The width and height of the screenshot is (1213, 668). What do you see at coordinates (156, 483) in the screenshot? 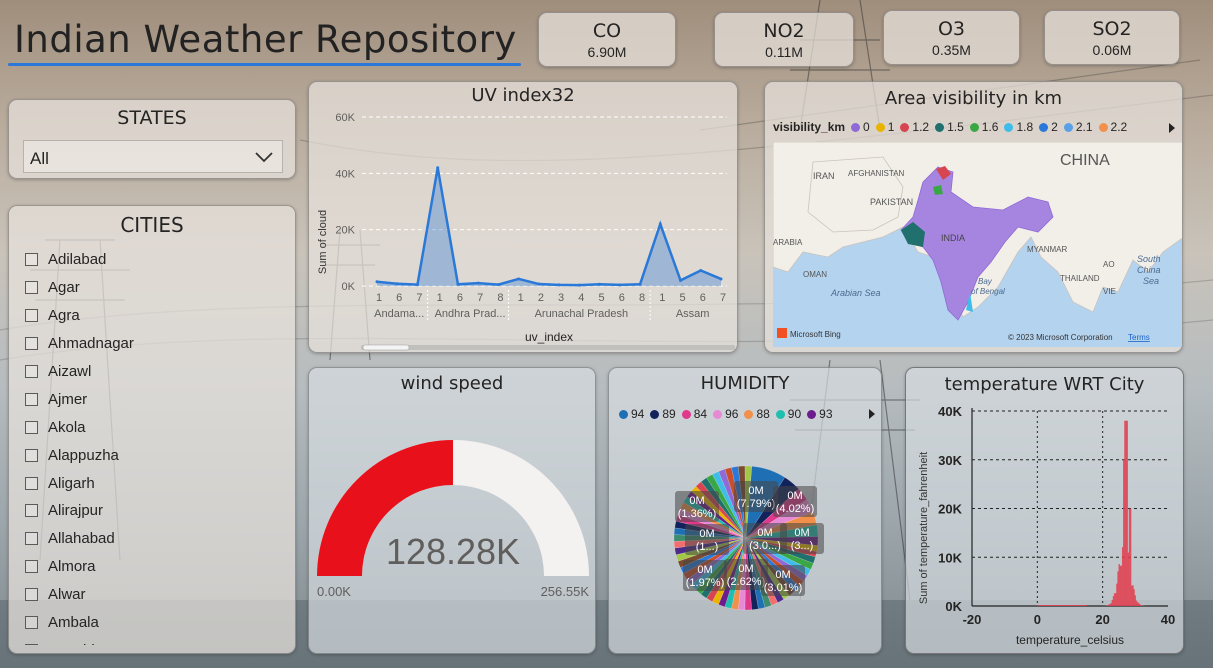
I see `city-item: Aligarh` at bounding box center [156, 483].